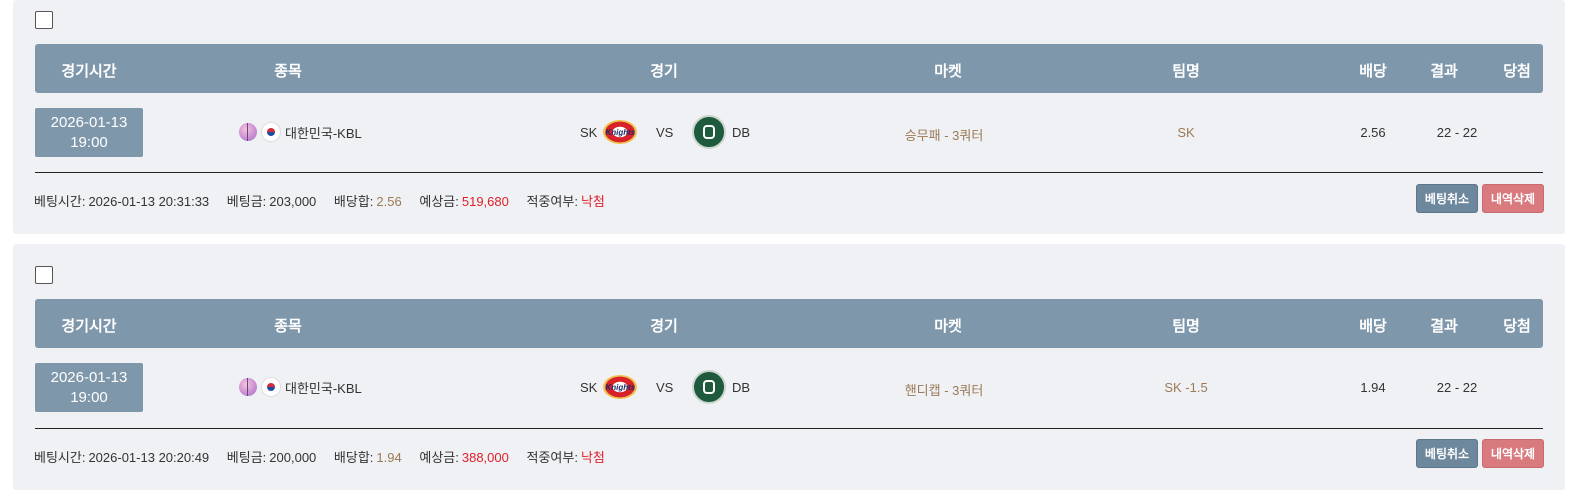 This screenshot has height=495, width=1584. What do you see at coordinates (1186, 387) in the screenshot?
I see `picked-team: SK -1.5` at bounding box center [1186, 387].